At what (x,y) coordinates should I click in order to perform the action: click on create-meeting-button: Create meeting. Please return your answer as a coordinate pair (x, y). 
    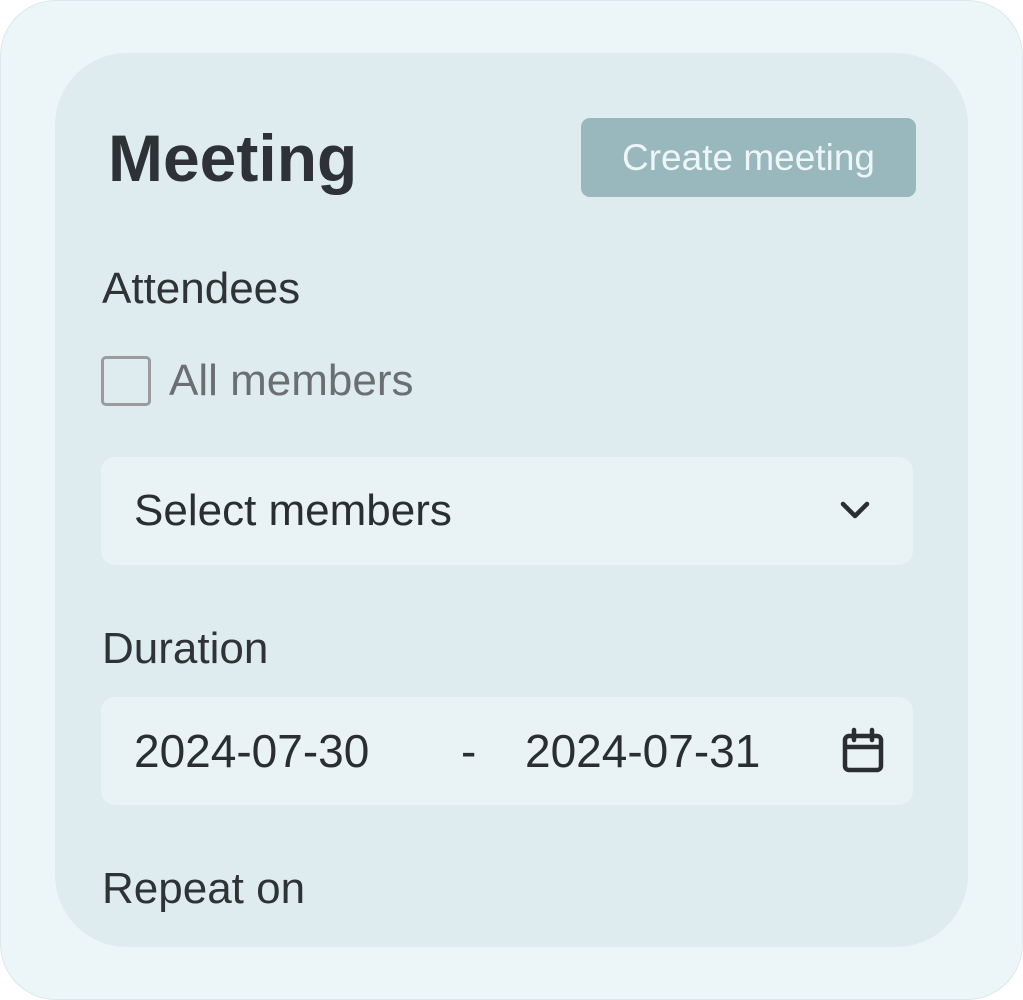
    Looking at the image, I should click on (748, 157).